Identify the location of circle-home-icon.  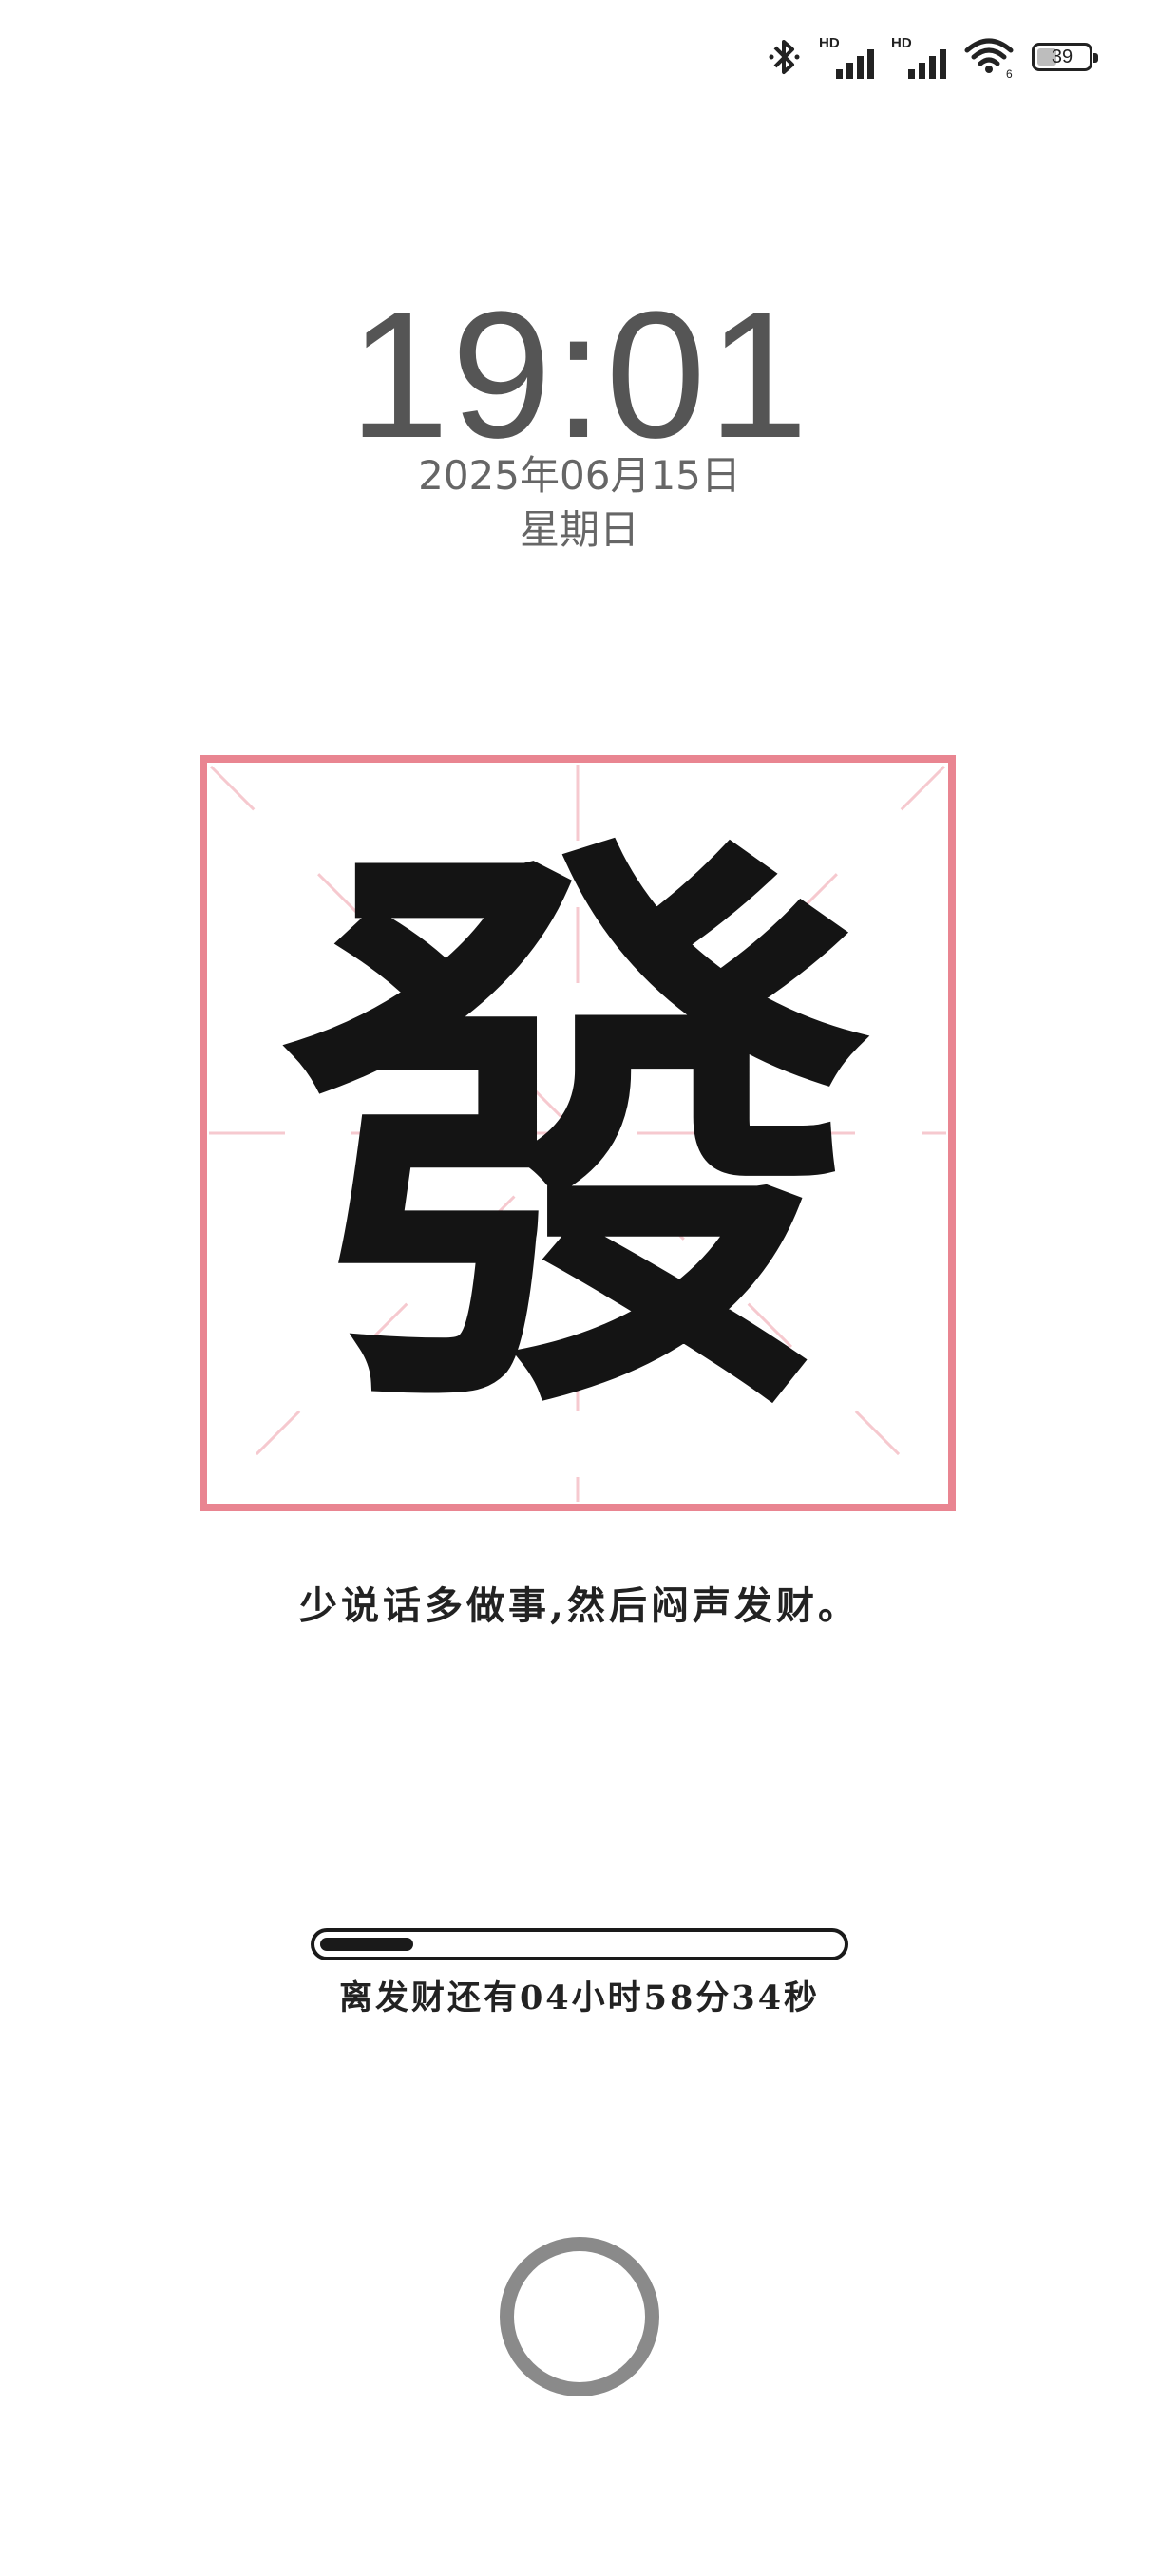
(579, 2316).